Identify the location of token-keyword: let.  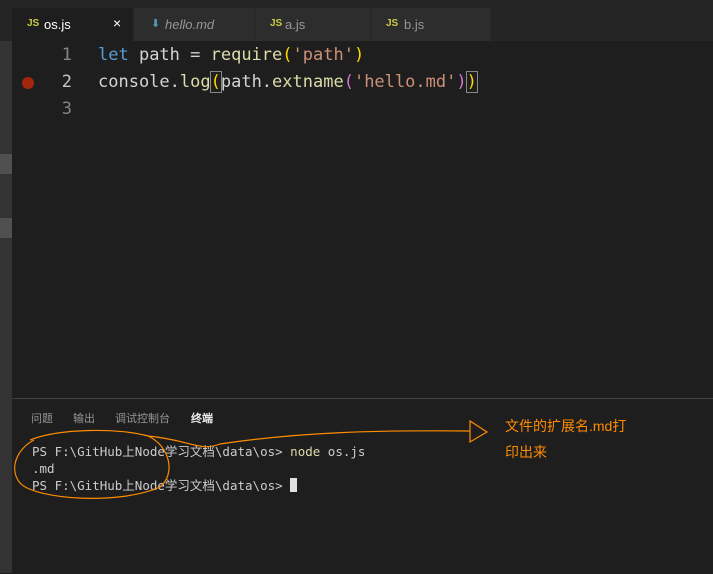
(113, 55).